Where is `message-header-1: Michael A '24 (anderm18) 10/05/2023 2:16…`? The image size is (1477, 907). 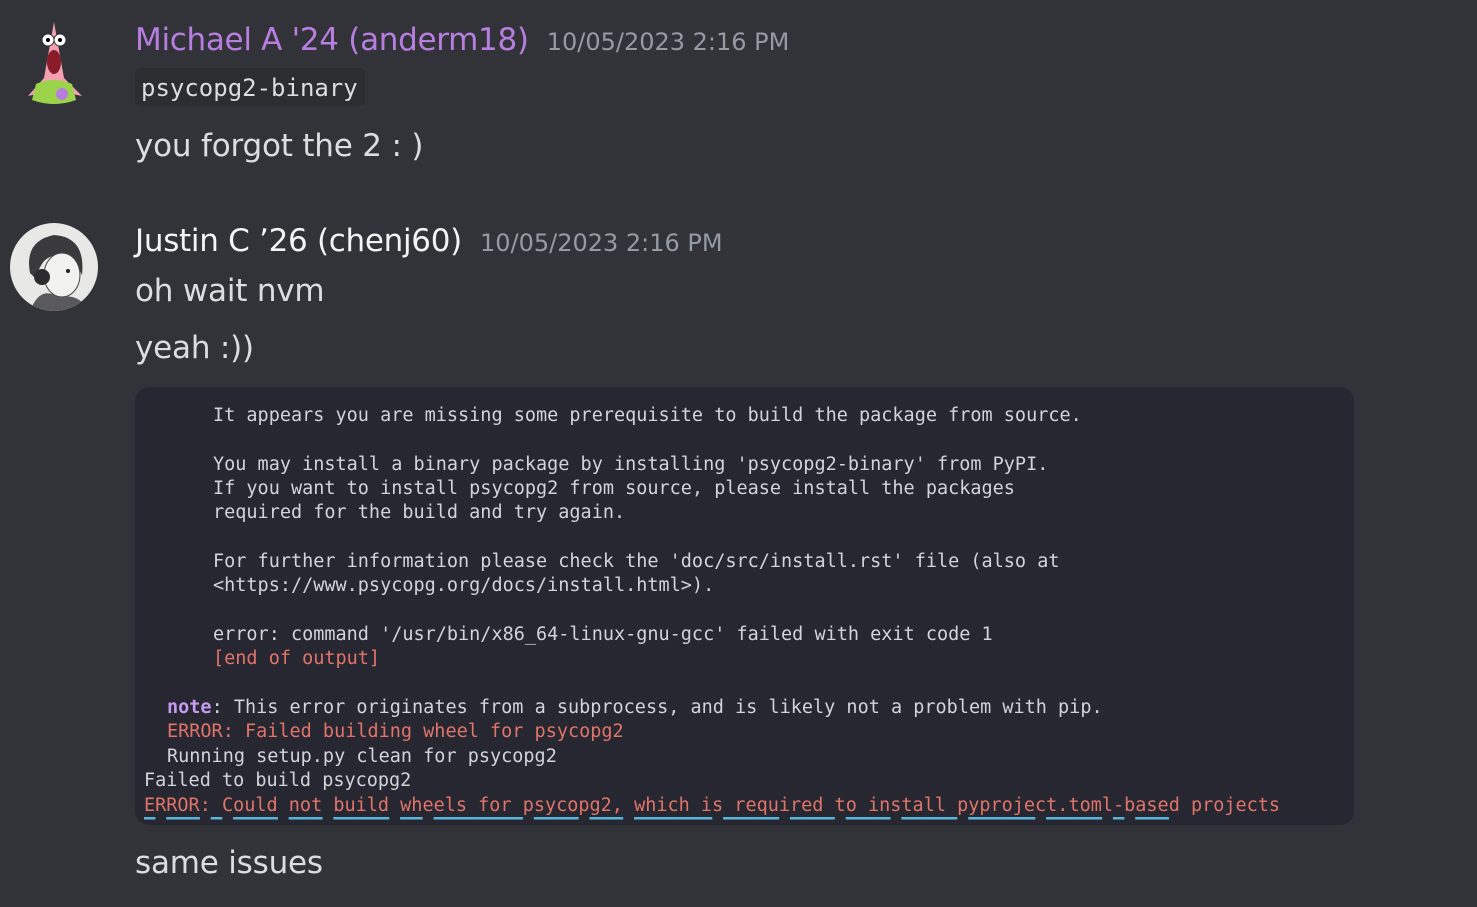
message-header-1: Michael A '24 (anderm18) 10/05/2023 2:16… is located at coordinates (462, 40).